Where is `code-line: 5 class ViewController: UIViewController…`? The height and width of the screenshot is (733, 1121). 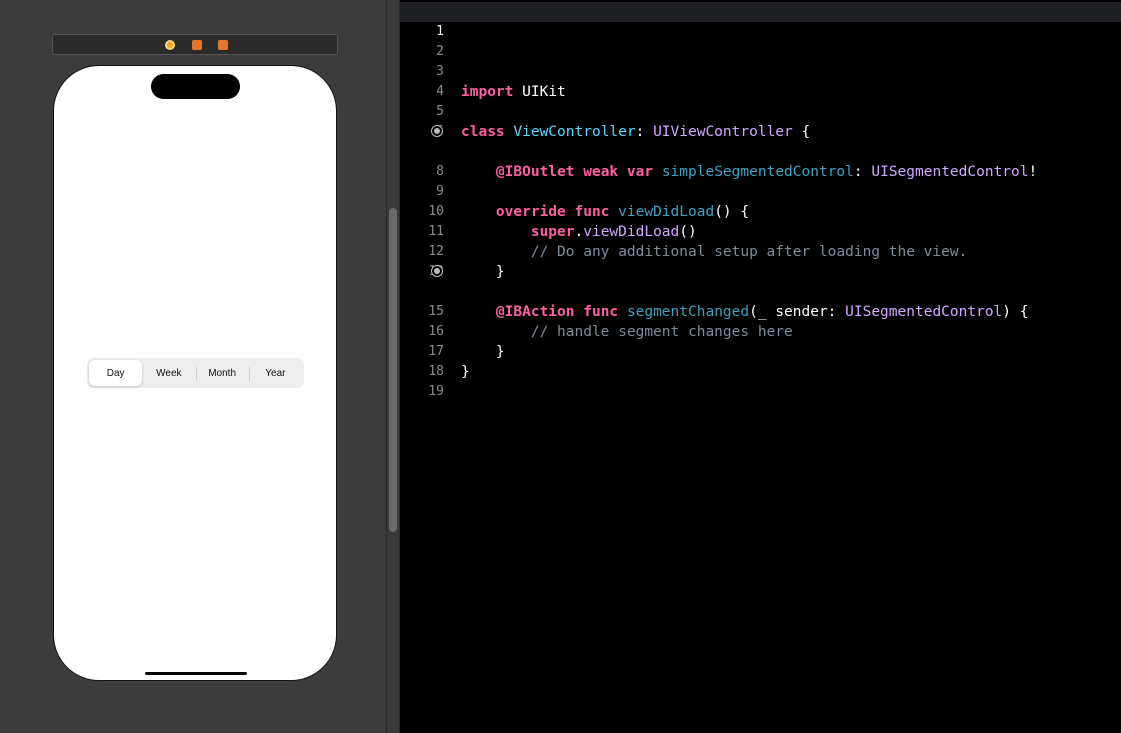 code-line: 5 class ViewController: UIViewController… is located at coordinates (760, 111).